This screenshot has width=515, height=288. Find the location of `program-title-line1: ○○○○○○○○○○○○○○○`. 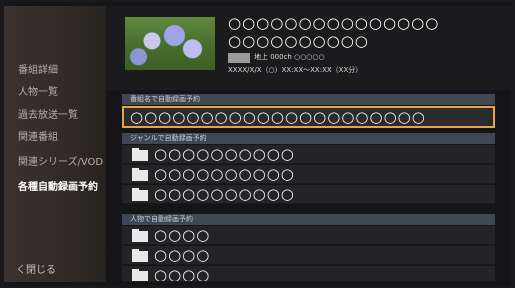

program-title-line1: ○○○○○○○○○○○○○○○ is located at coordinates (334, 23).